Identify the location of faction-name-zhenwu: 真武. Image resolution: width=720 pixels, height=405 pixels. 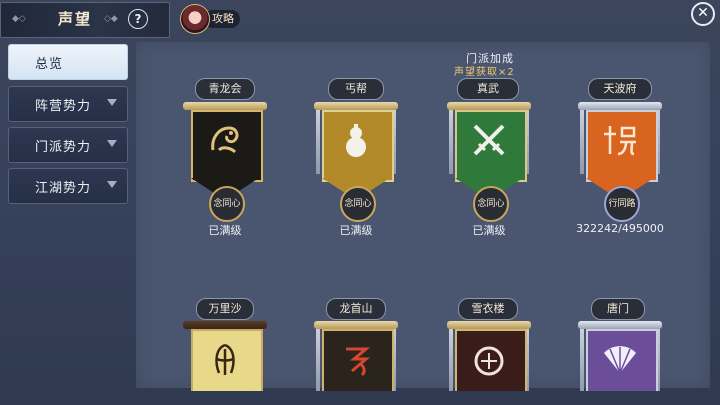
(488, 89).